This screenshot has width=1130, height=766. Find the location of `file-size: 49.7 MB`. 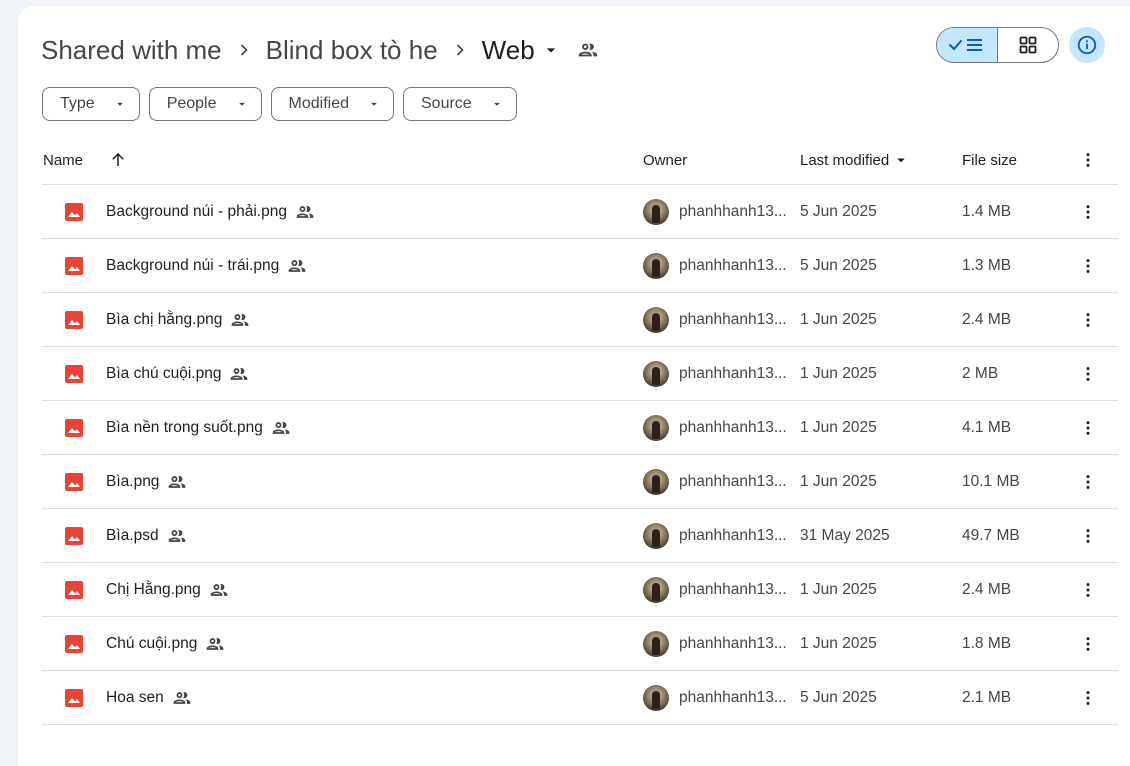

file-size: 49.7 MB is located at coordinates (991, 535).